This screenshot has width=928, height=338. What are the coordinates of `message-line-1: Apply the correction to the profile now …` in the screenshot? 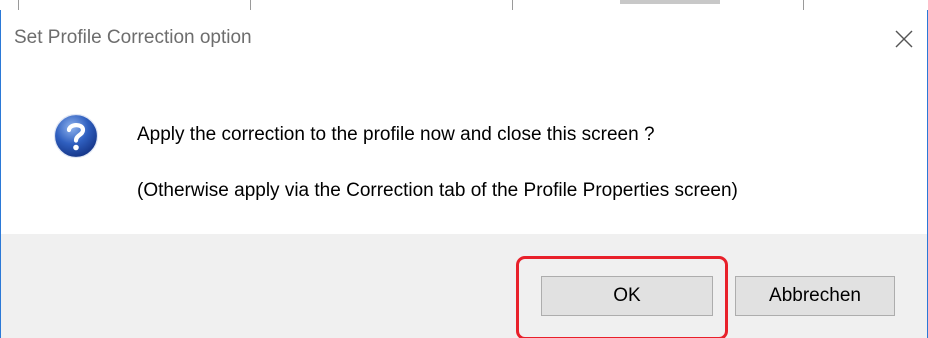 It's located at (396, 134).